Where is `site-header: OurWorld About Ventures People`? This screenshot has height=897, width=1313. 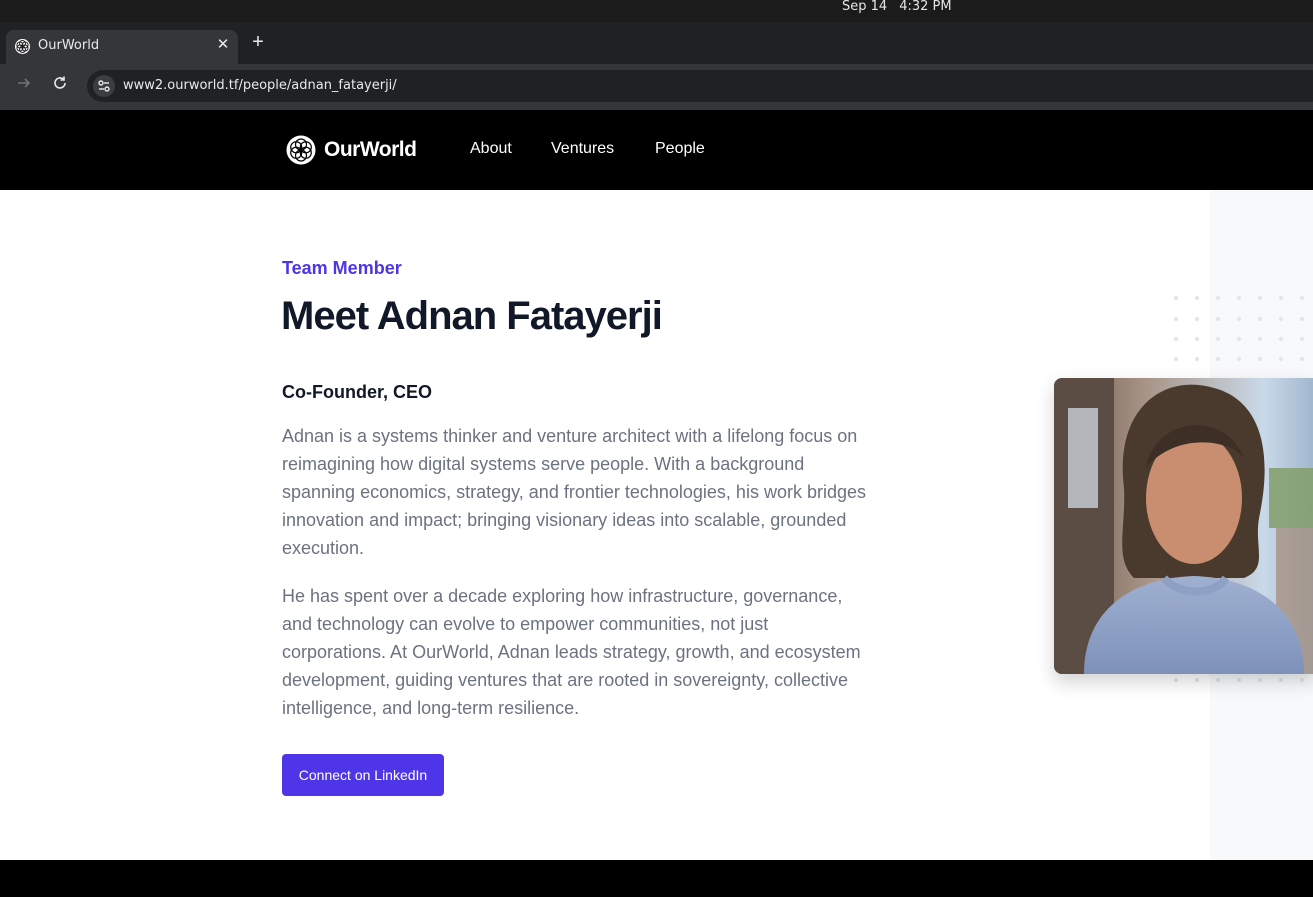 site-header: OurWorld About Ventures People is located at coordinates (656, 150).